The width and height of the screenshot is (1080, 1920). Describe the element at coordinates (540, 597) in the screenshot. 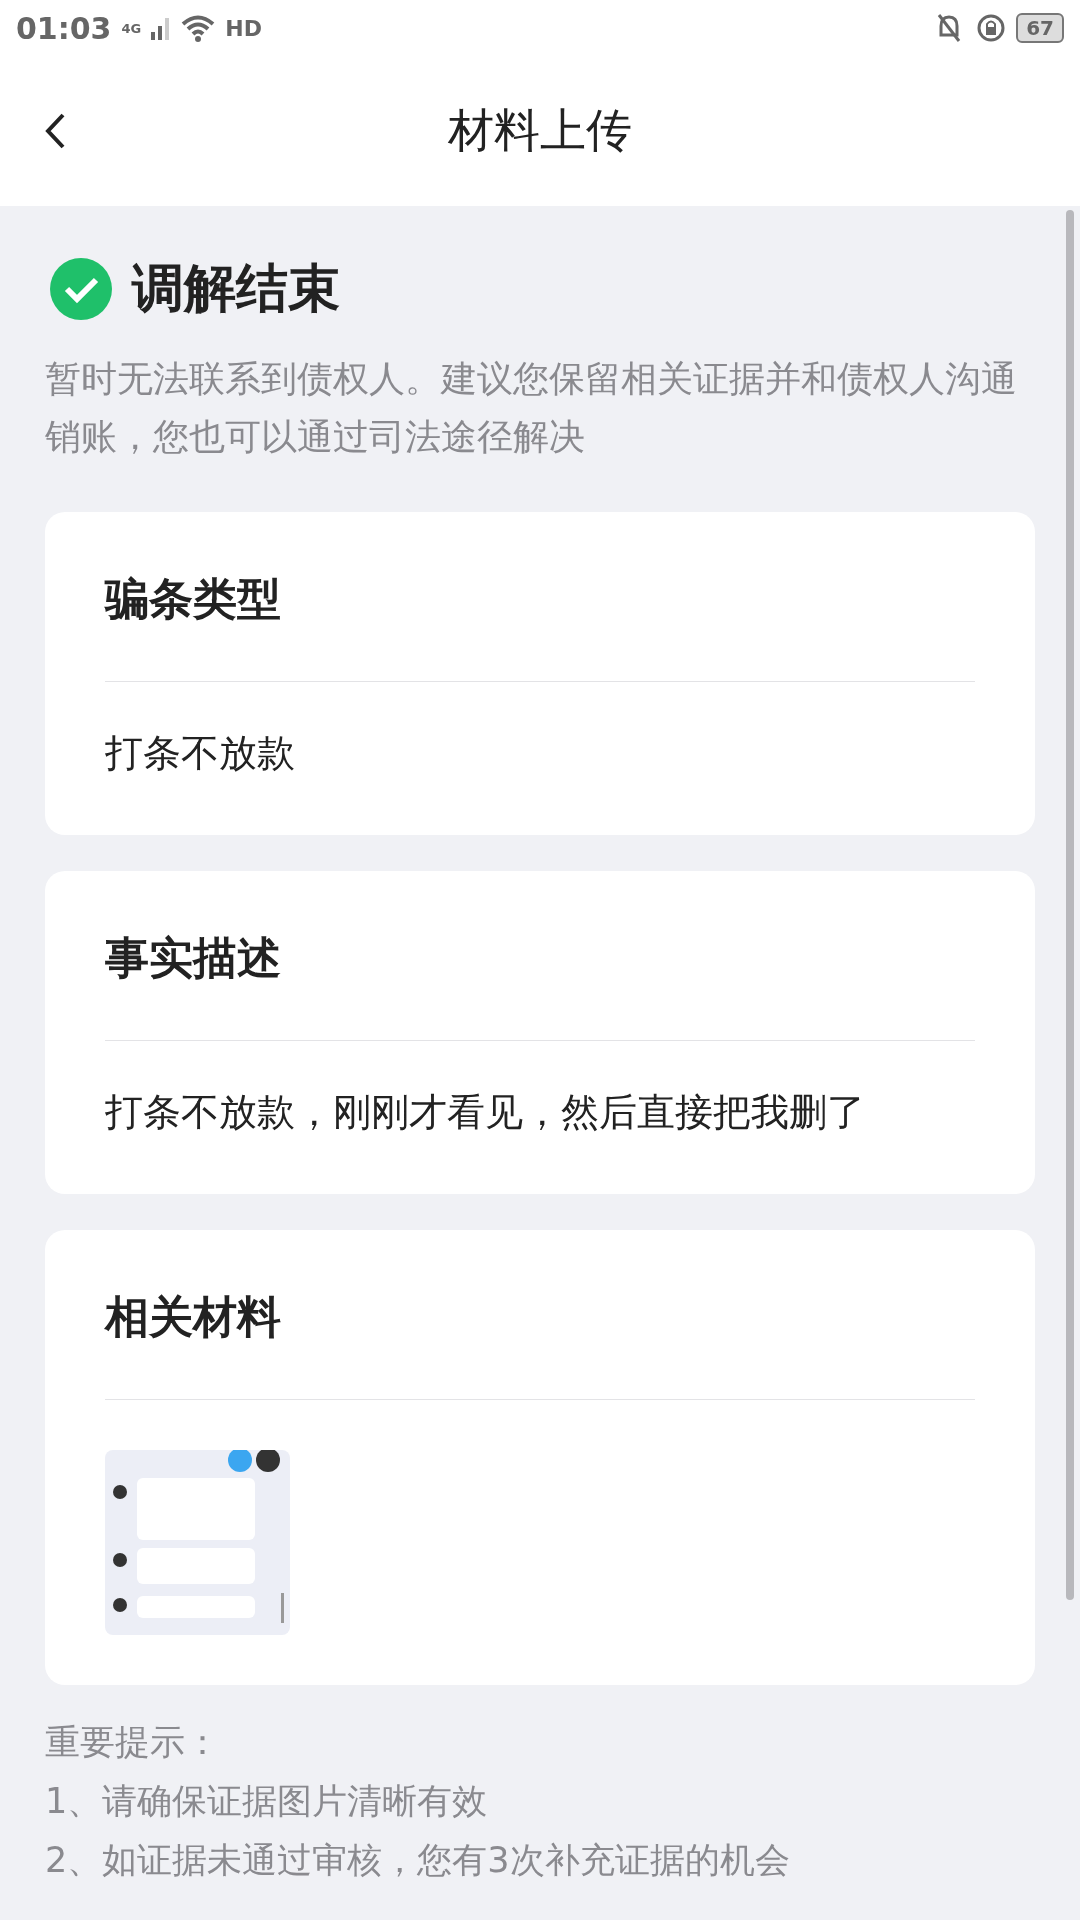

I see `card-title: 骗条类型` at that location.